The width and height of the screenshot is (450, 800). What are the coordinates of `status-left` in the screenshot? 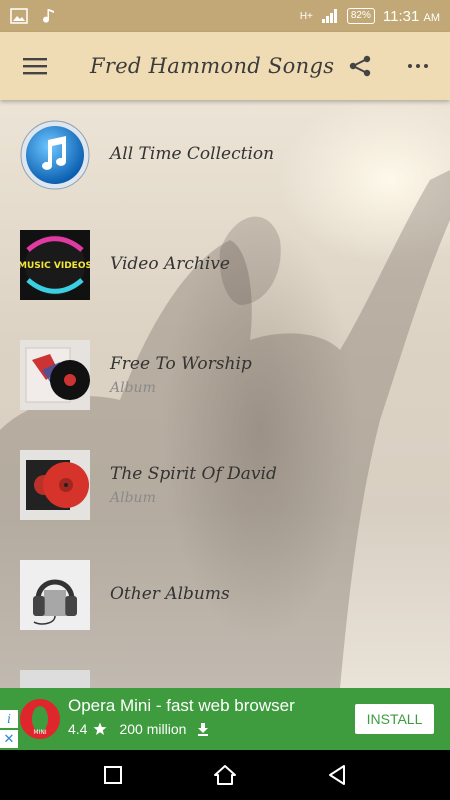 It's located at (34, 16).